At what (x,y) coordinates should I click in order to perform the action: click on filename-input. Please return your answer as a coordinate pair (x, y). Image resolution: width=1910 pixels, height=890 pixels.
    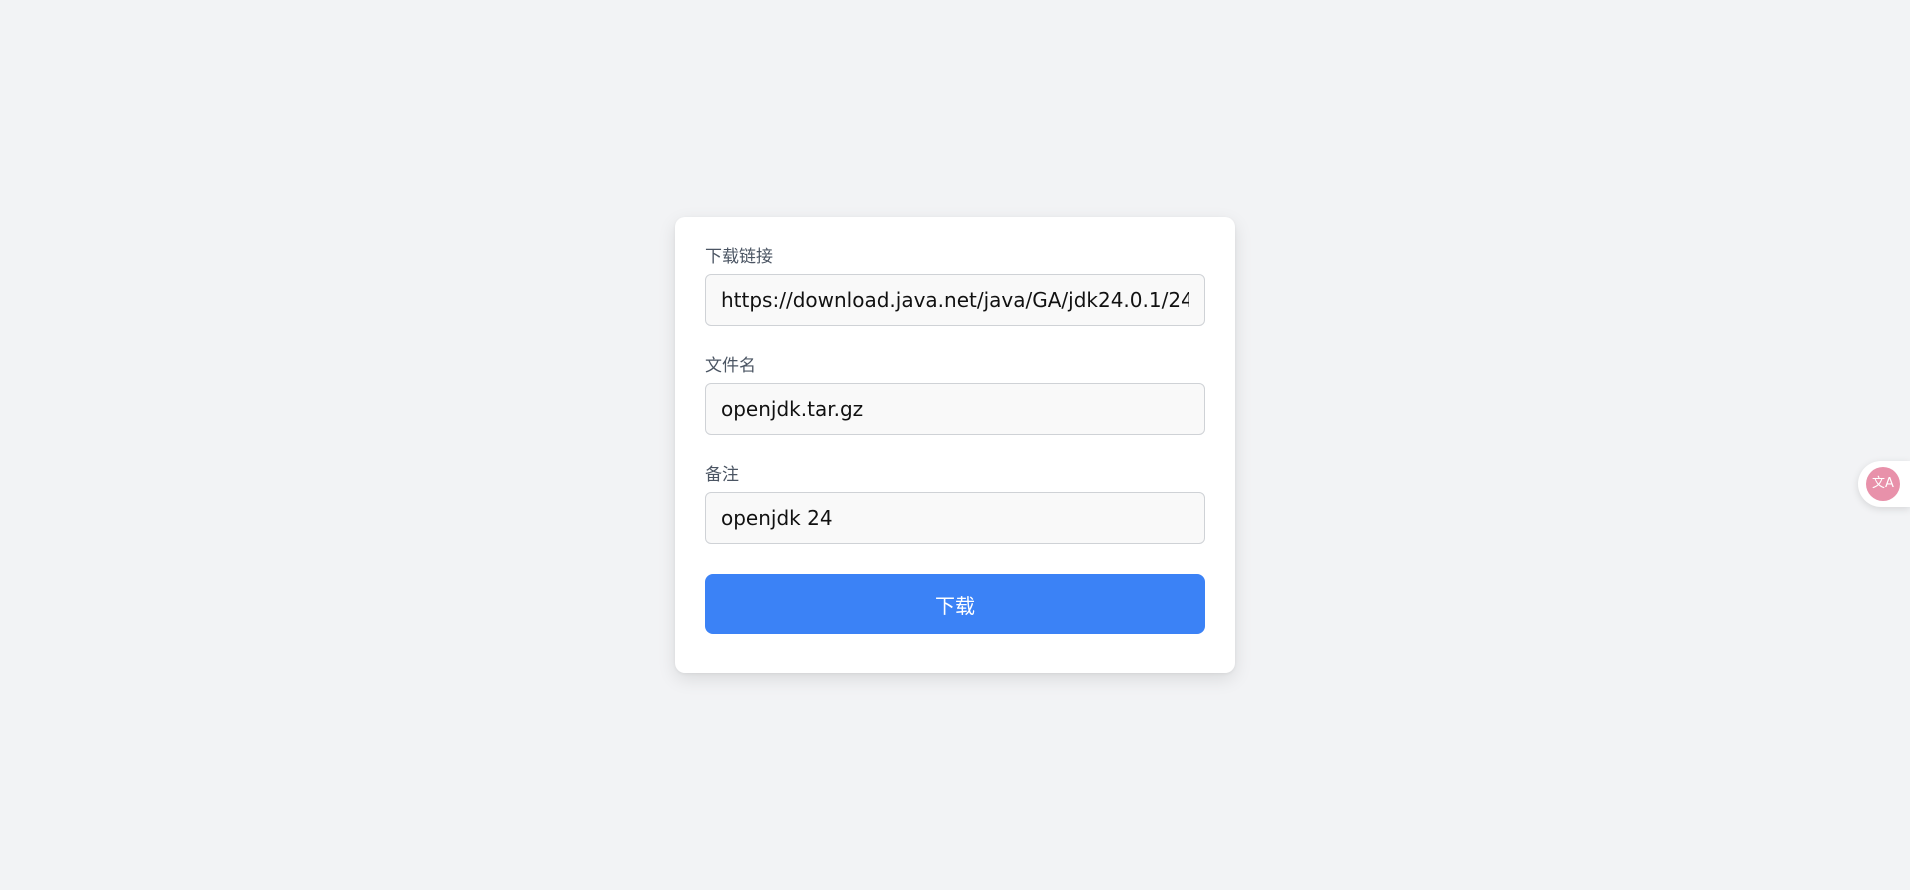
    Looking at the image, I should click on (955, 409).